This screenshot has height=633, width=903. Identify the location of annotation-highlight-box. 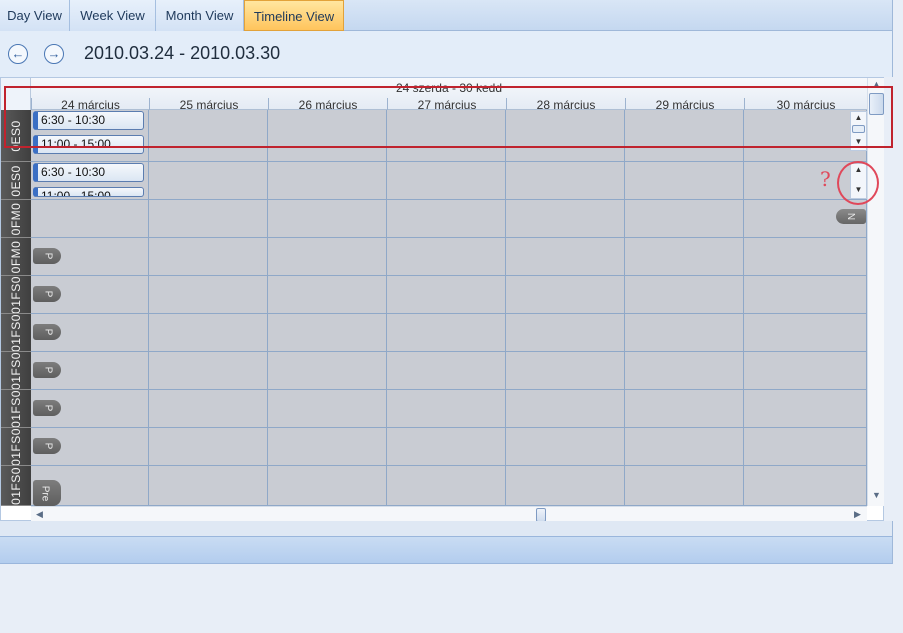
(448, 117).